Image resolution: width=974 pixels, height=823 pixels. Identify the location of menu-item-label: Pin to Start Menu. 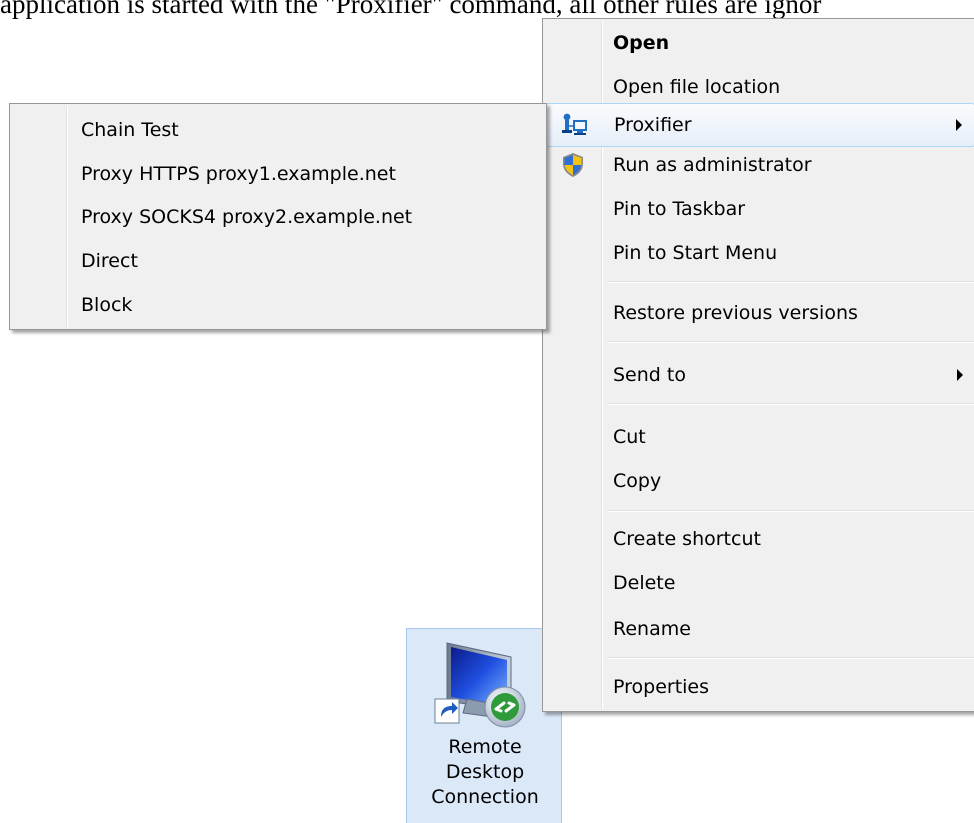
(695, 253).